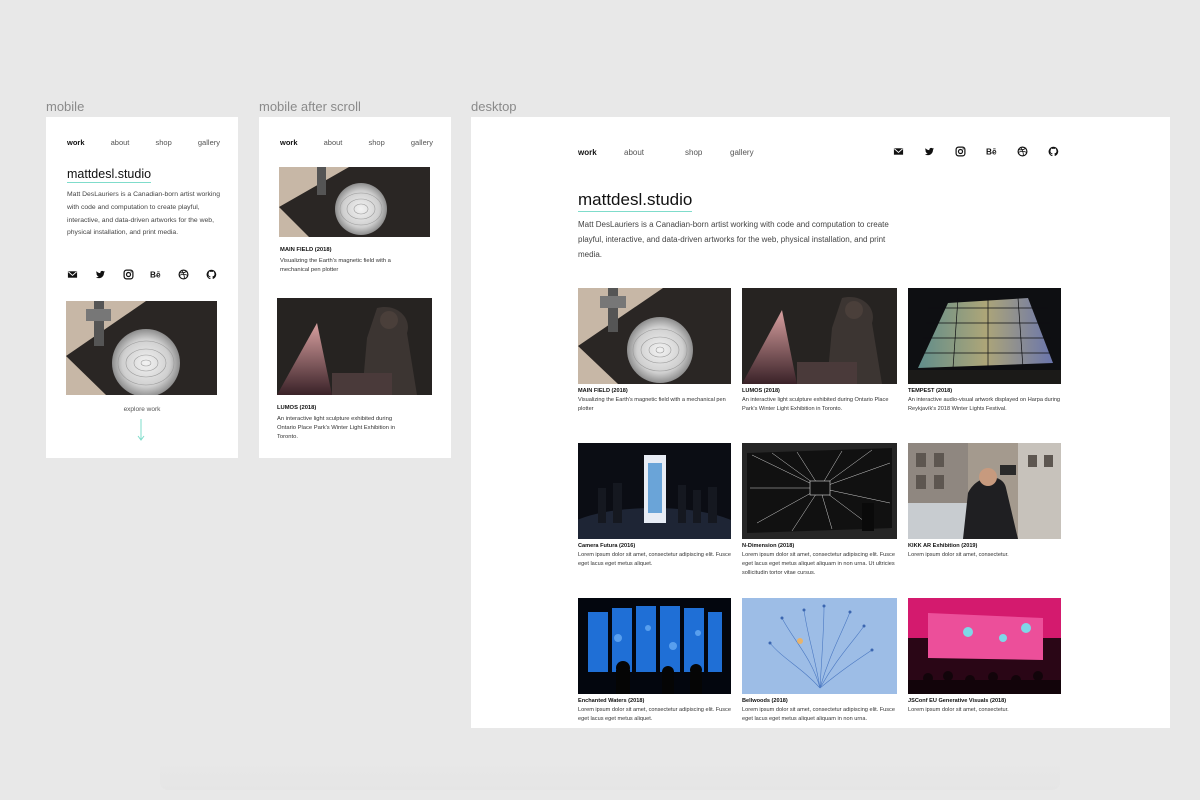 The height and width of the screenshot is (800, 1200). I want to click on project-title: JSConf EU Generative Visuals (2018), so click(957, 701).